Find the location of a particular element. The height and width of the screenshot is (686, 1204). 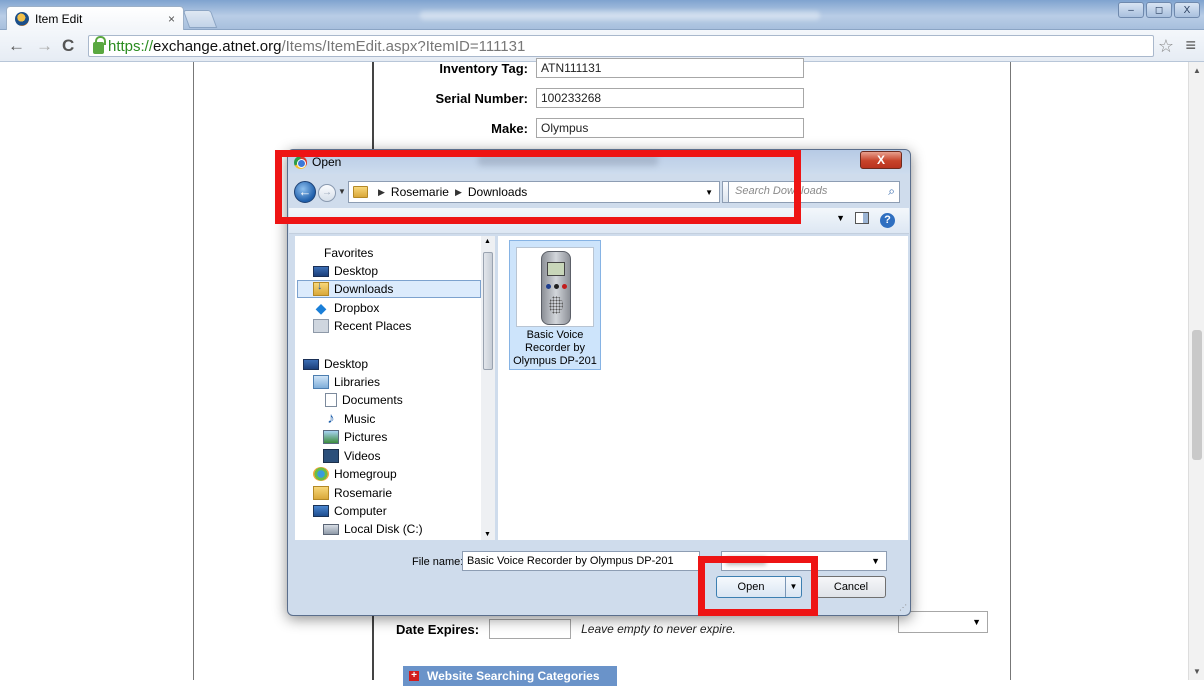

recorder-screen is located at coordinates (556, 269).